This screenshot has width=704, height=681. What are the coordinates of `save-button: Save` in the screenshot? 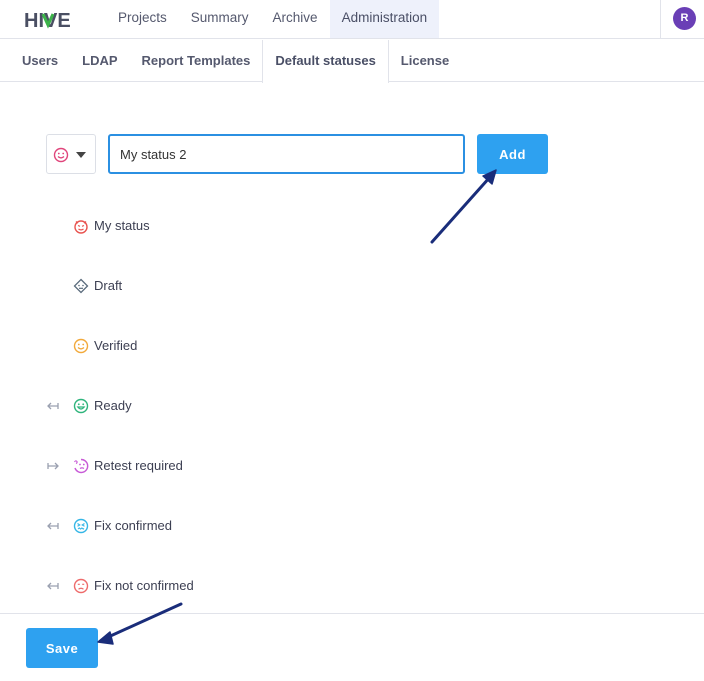 It's located at (62, 648).